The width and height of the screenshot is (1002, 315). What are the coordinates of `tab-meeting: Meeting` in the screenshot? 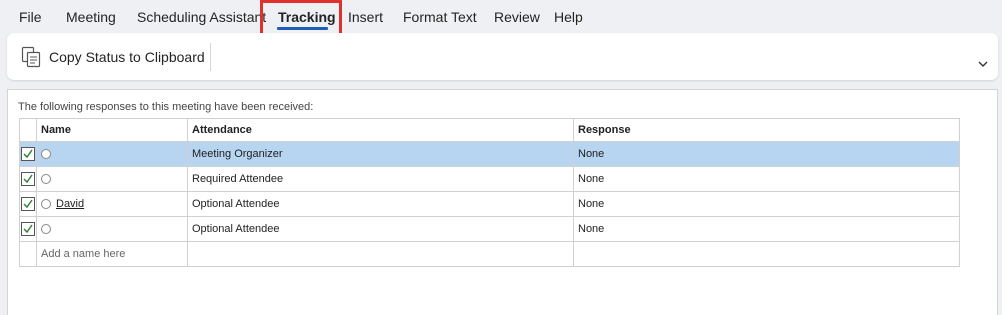 It's located at (91, 17).